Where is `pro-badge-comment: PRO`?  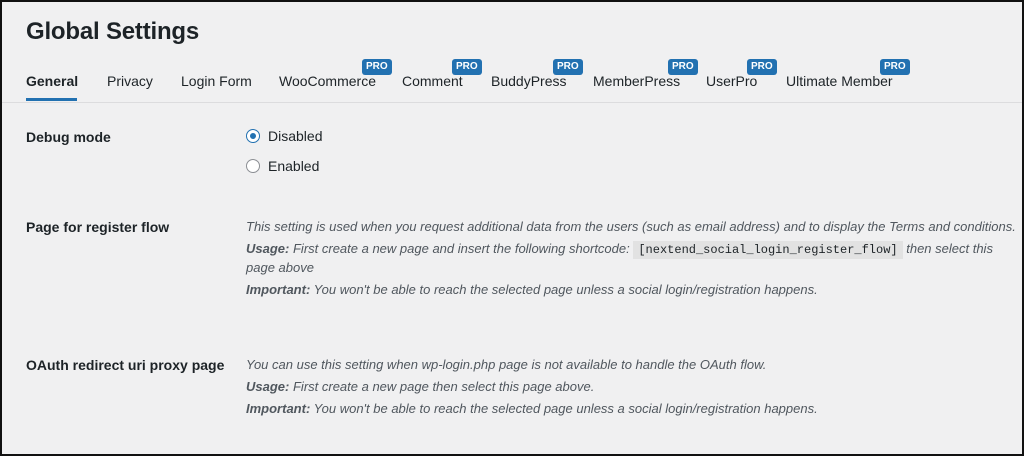
pro-badge-comment: PRO is located at coordinates (467, 67).